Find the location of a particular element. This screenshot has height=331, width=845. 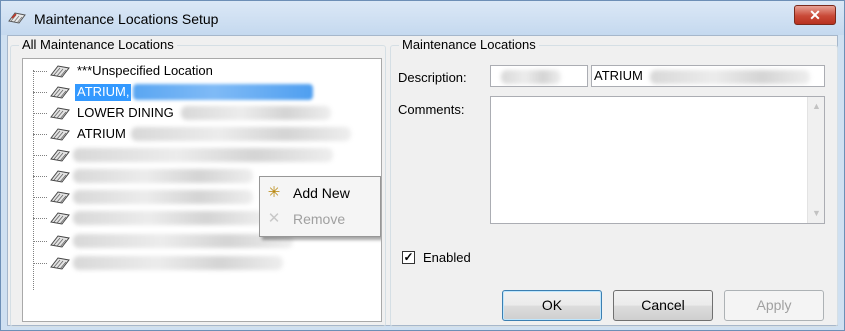

remove-icon: ✕ is located at coordinates (274, 218).